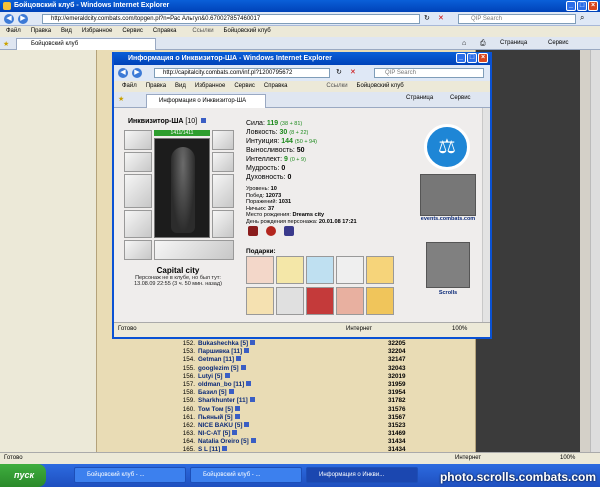 The image size is (600, 487). I want to click on slot-shield, so click(223, 191).